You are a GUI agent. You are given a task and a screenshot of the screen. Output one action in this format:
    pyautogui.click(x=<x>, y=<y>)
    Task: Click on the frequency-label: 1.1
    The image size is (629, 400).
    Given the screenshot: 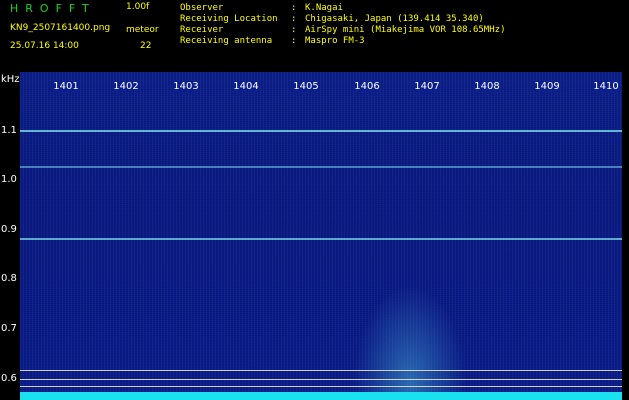 What is the action you would take?
    pyautogui.click(x=9, y=130)
    